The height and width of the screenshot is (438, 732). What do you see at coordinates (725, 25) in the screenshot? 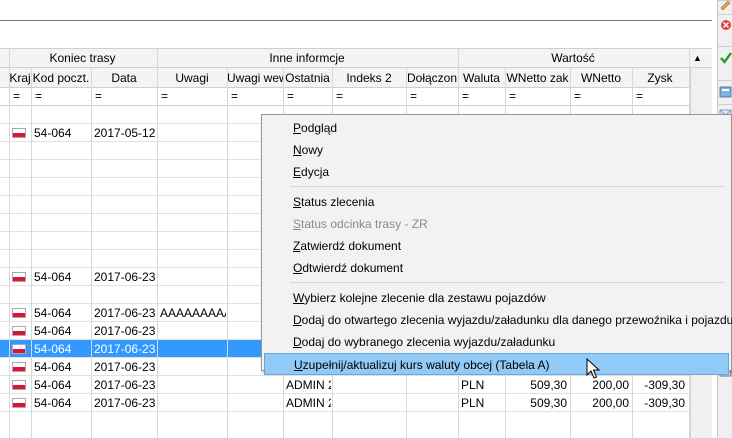
I see `delete-icon` at bounding box center [725, 25].